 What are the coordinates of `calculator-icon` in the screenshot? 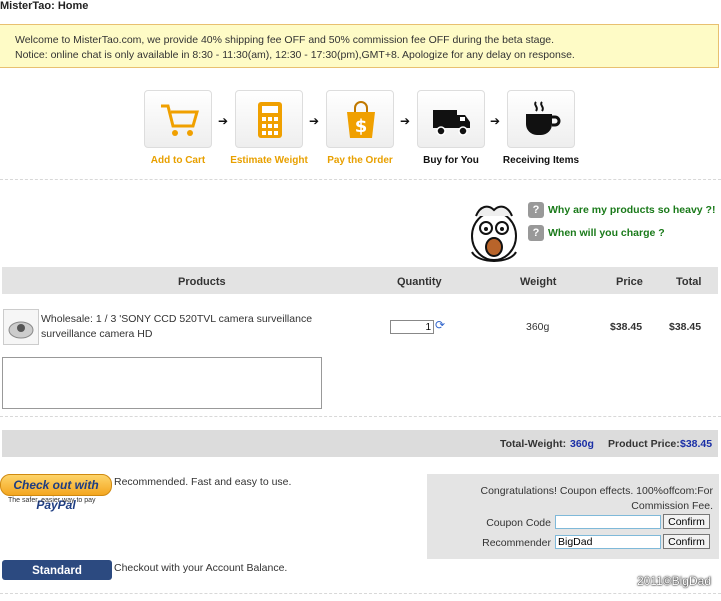 It's located at (270, 120).